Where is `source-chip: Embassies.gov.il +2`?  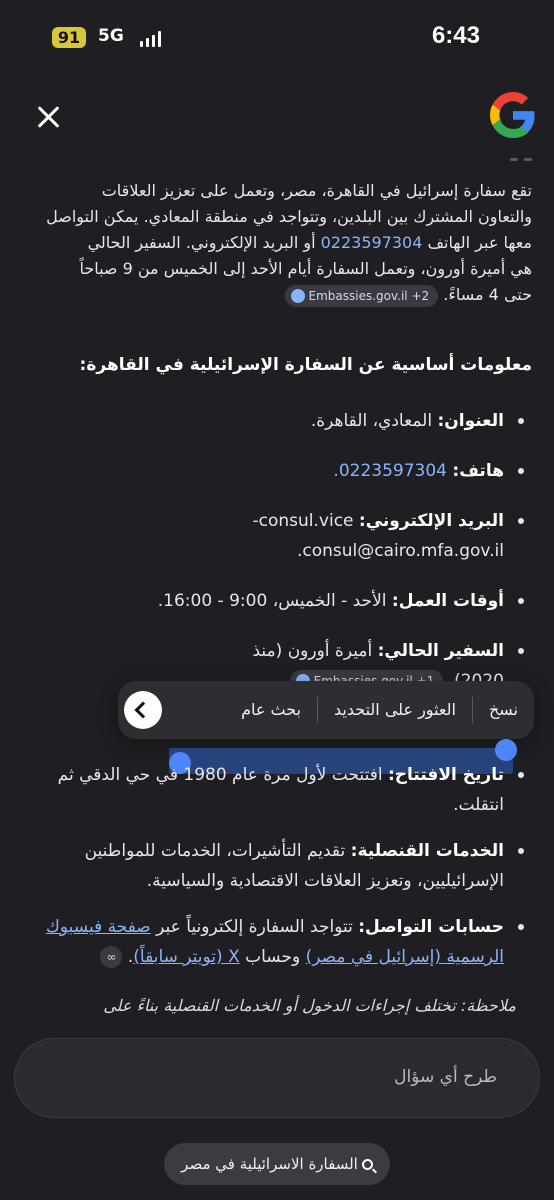 source-chip: Embassies.gov.il +2 is located at coordinates (361, 295).